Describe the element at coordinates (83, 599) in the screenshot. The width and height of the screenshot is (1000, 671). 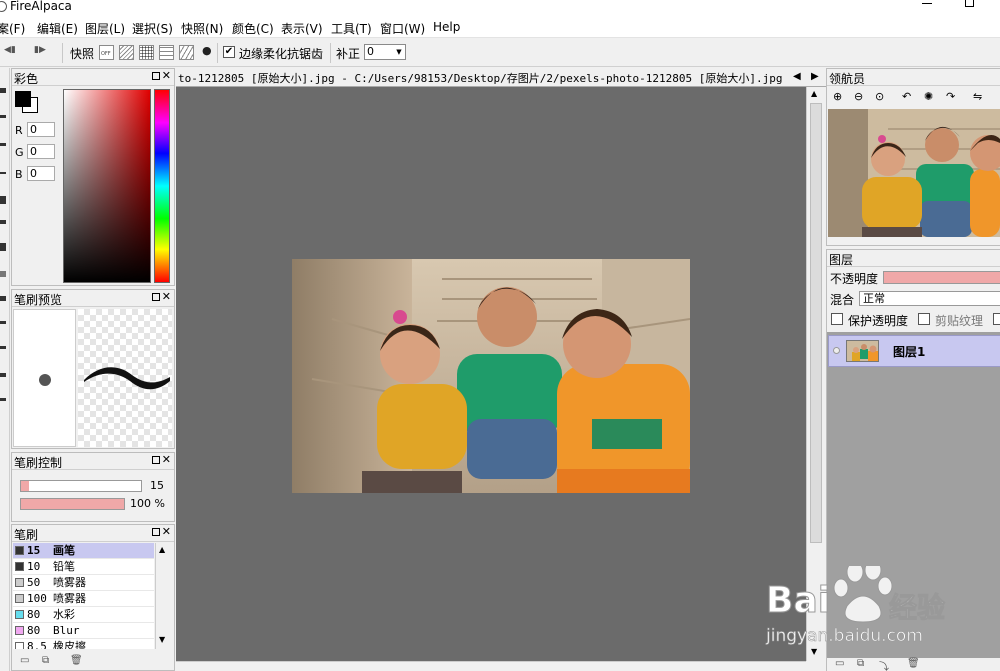
I see `brush-list-item: 100 喷雾器` at that location.